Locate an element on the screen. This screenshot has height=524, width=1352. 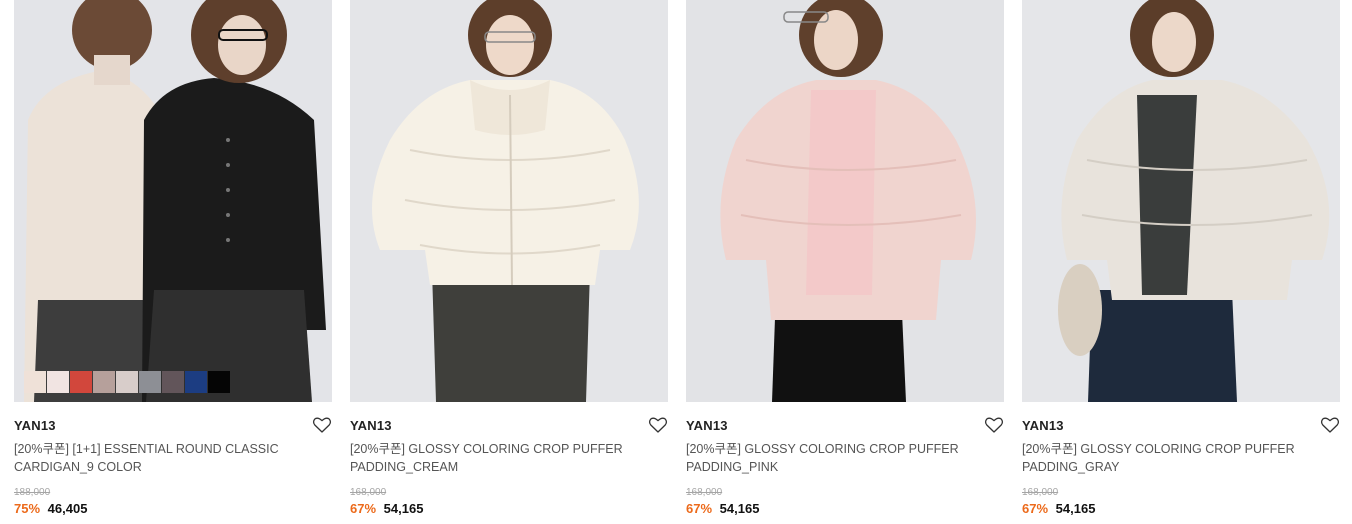
original-price: 188,000 is located at coordinates (32, 492).